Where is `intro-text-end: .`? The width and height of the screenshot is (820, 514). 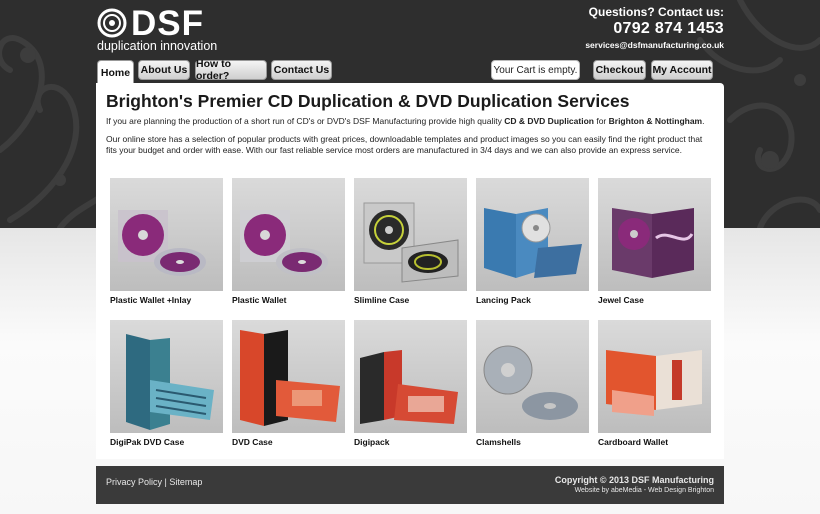 intro-text-end: . is located at coordinates (703, 121).